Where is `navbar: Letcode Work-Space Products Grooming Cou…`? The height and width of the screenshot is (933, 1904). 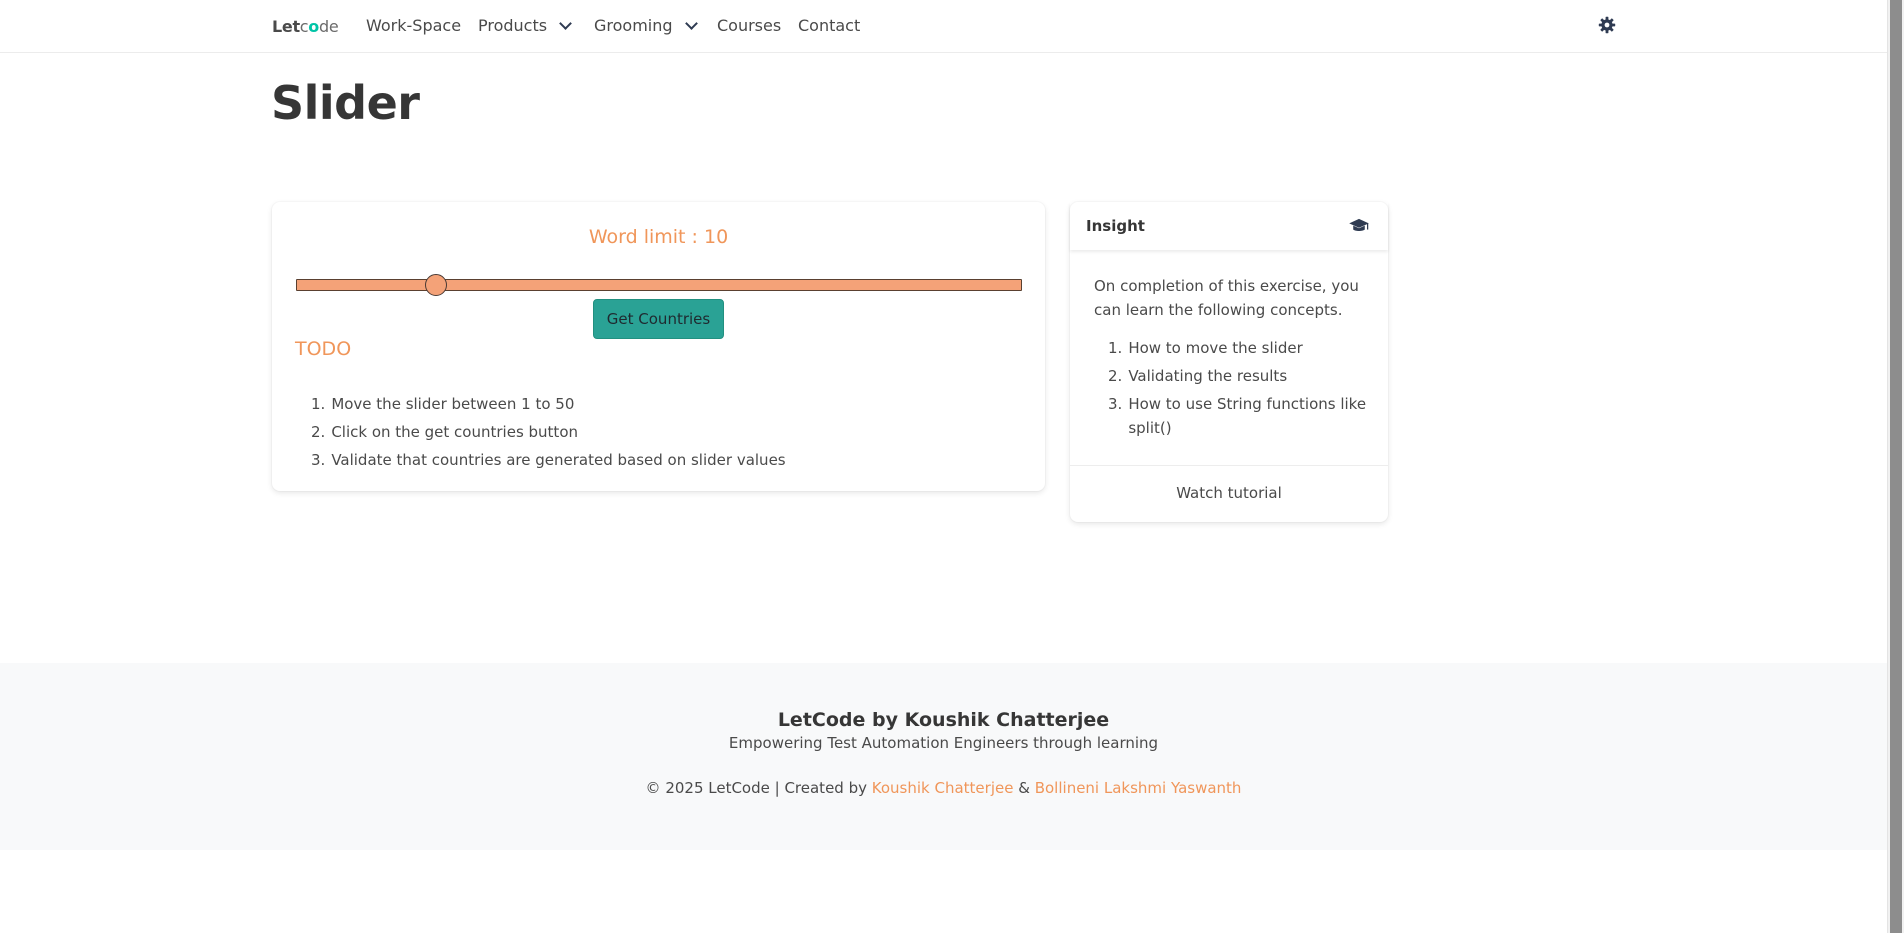
navbar: Letcode Work-Space Products Grooming Cou… is located at coordinates (943, 26).